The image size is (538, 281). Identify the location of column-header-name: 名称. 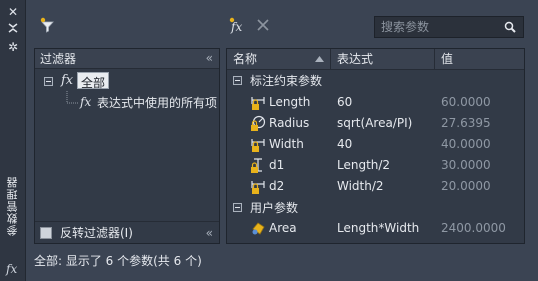
(279, 59).